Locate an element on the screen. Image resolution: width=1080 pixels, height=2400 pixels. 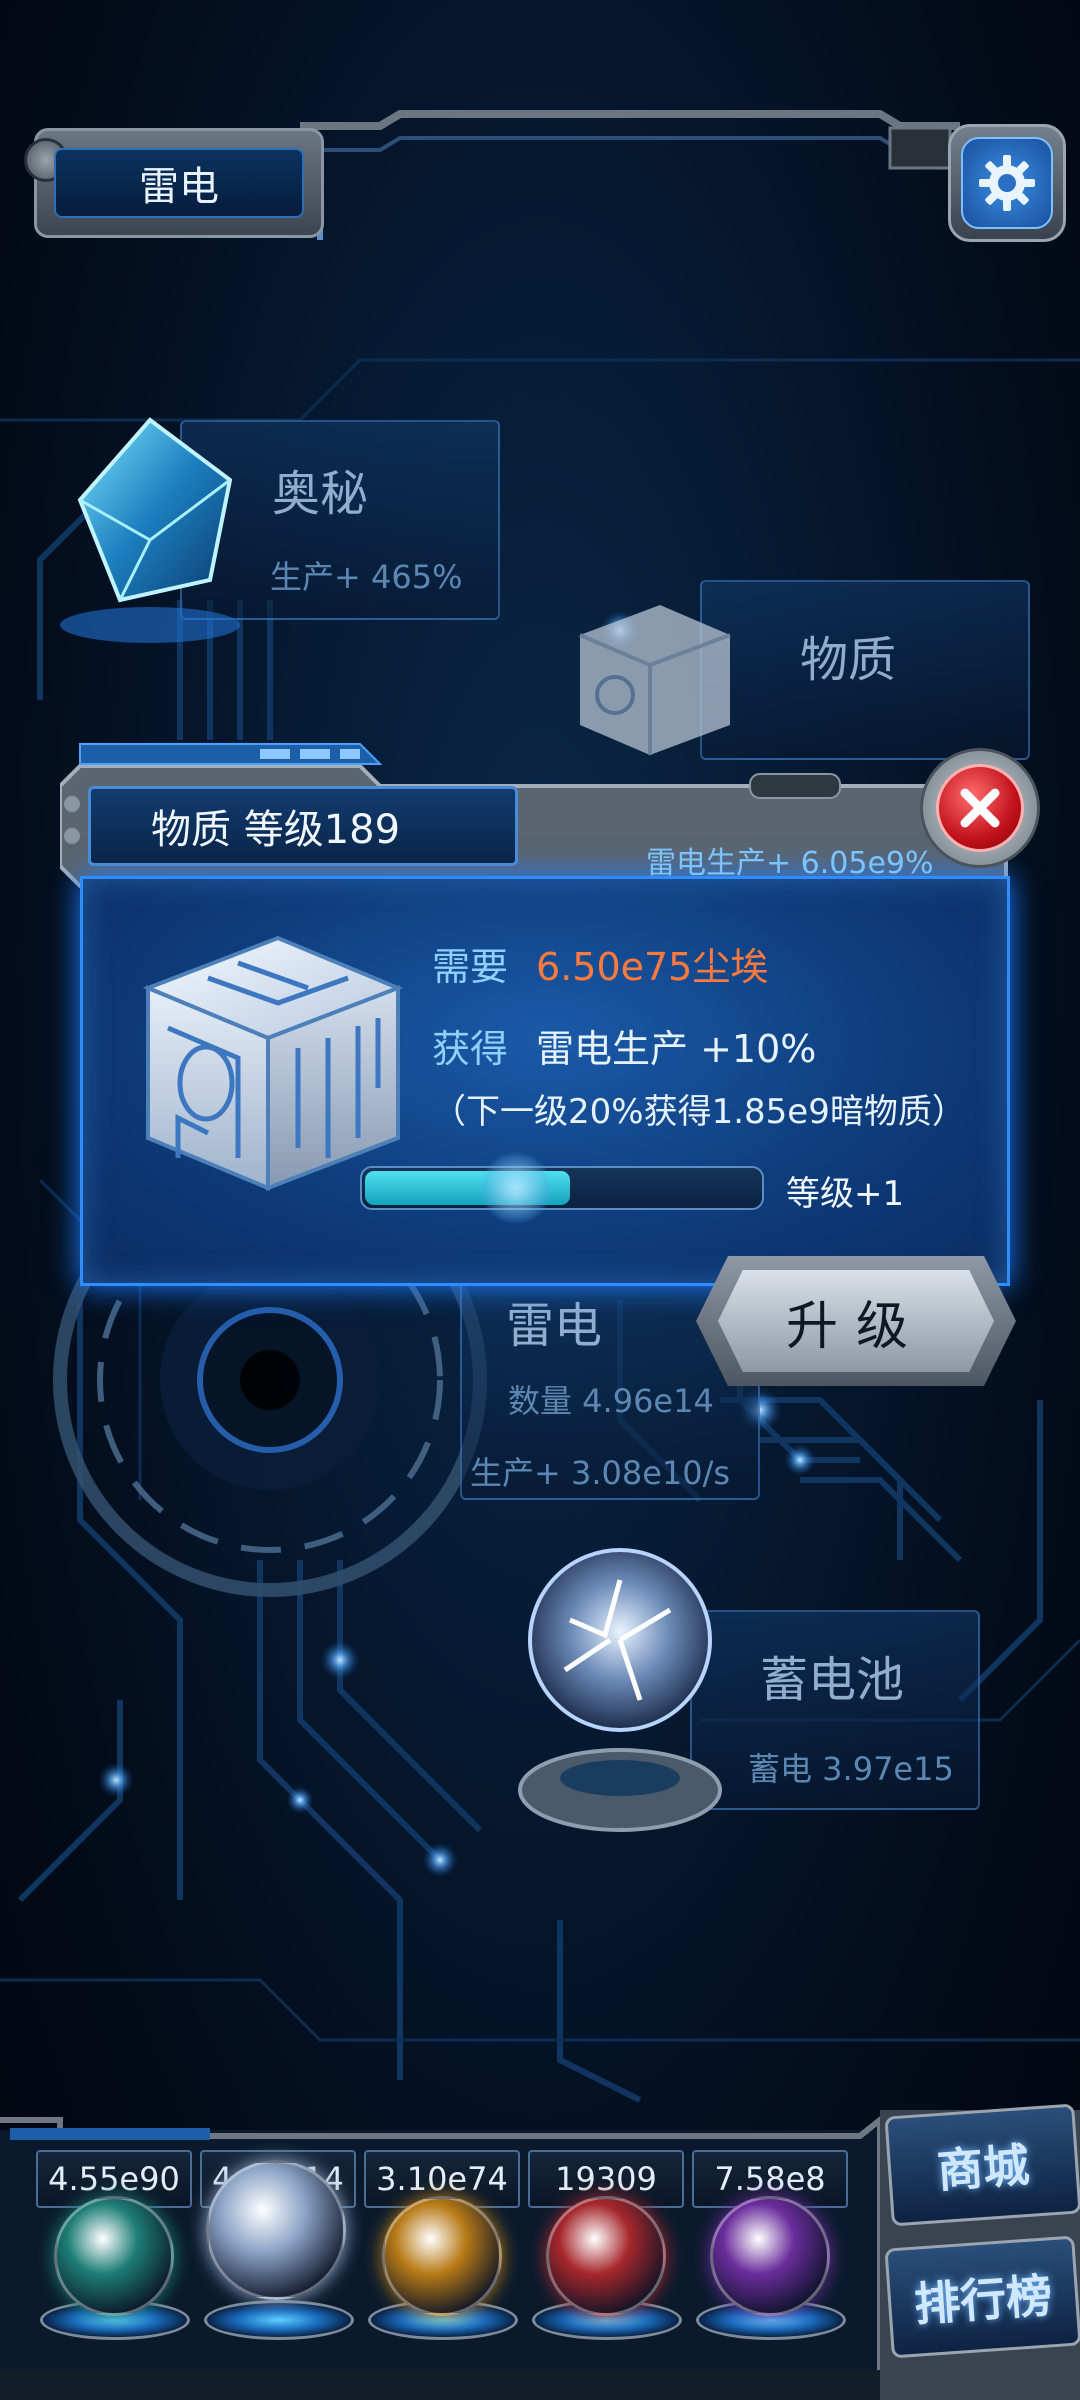
gain-label: 获得 is located at coordinates (470, 1049).